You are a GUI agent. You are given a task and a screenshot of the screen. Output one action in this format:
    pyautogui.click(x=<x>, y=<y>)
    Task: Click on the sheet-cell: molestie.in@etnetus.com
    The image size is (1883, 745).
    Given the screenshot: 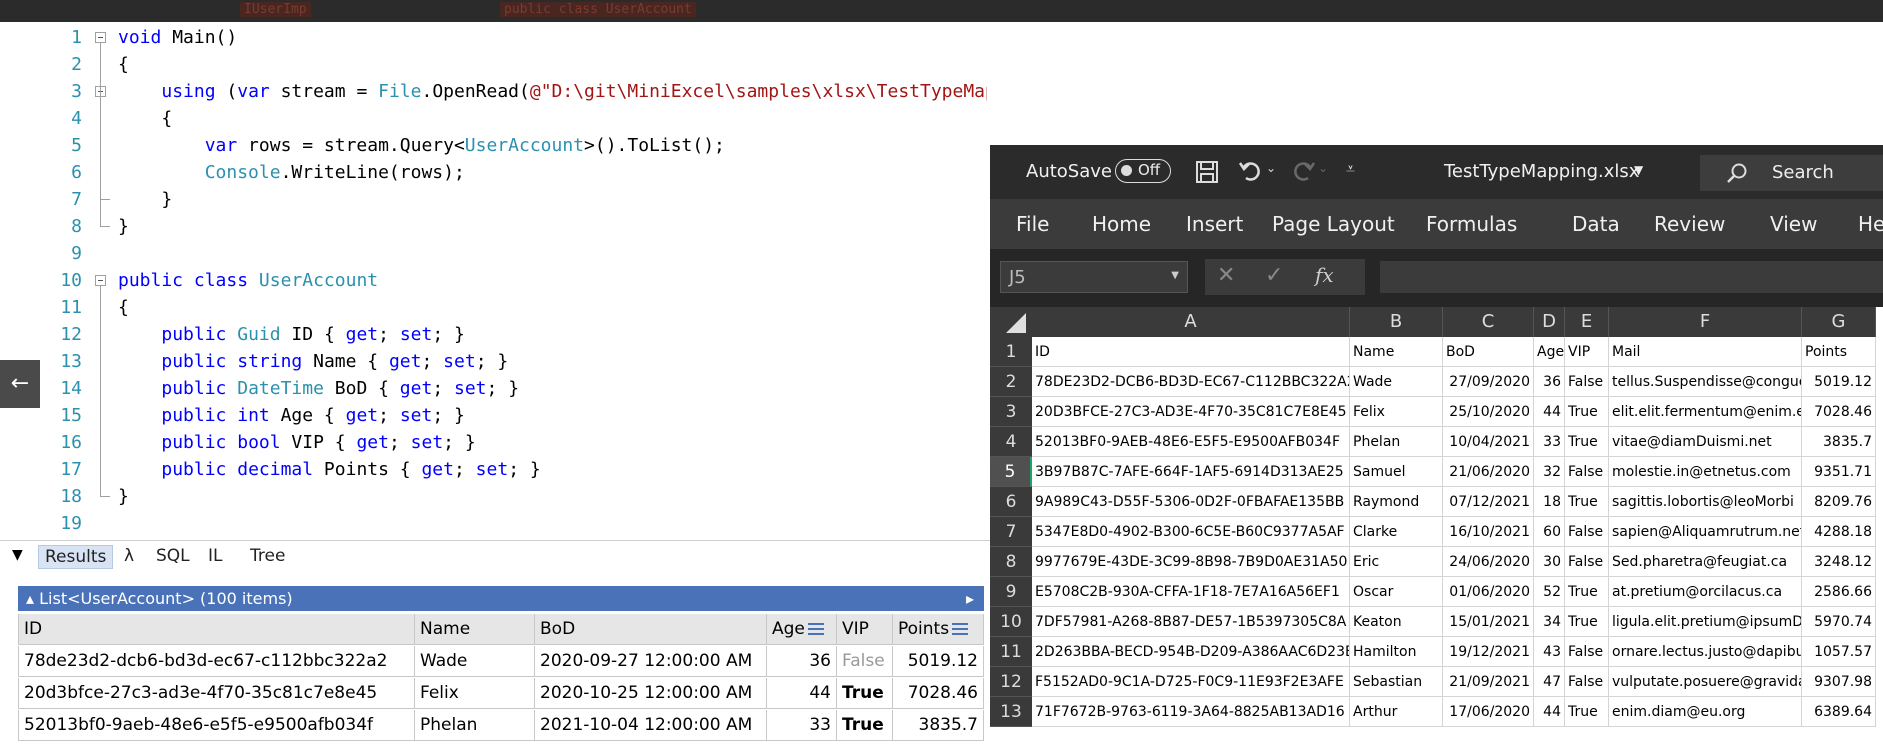 What is the action you would take?
    pyautogui.click(x=1705, y=472)
    